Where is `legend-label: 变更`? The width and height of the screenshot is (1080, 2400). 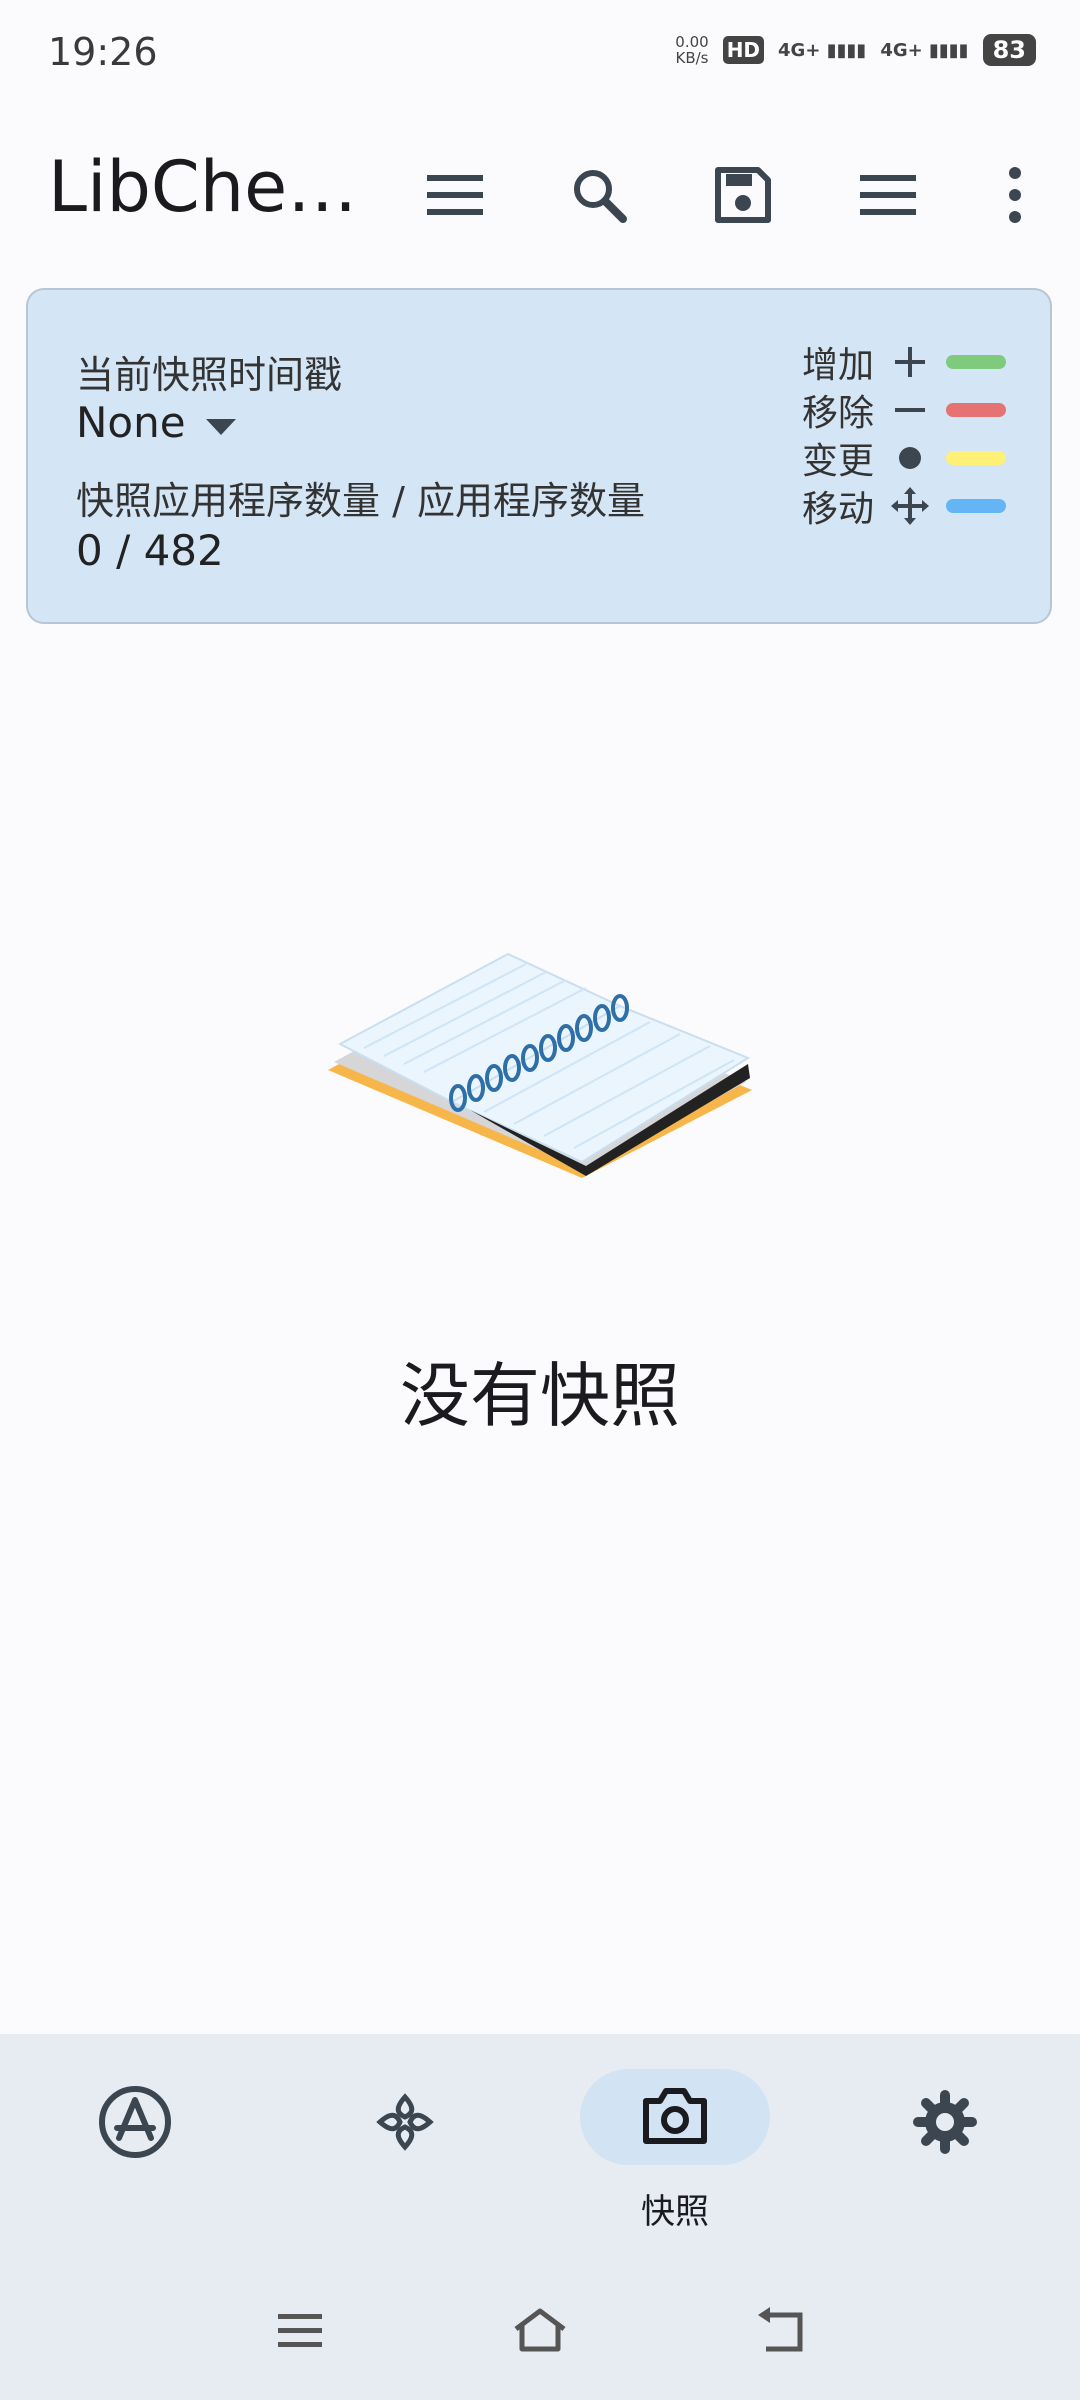 legend-label: 变更 is located at coordinates (837, 461).